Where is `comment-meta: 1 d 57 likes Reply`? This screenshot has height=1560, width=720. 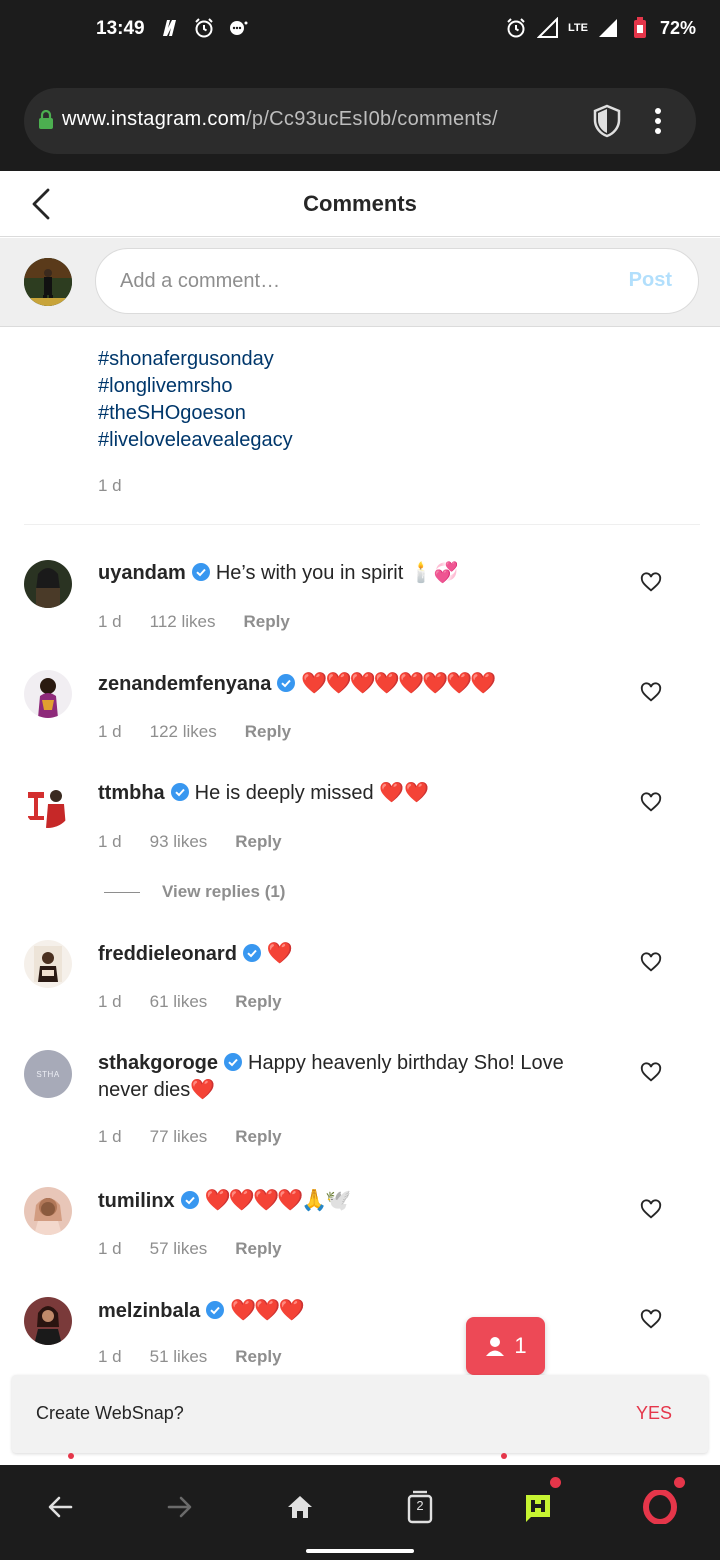 comment-meta: 1 d 57 likes Reply is located at coordinates (204, 1249).